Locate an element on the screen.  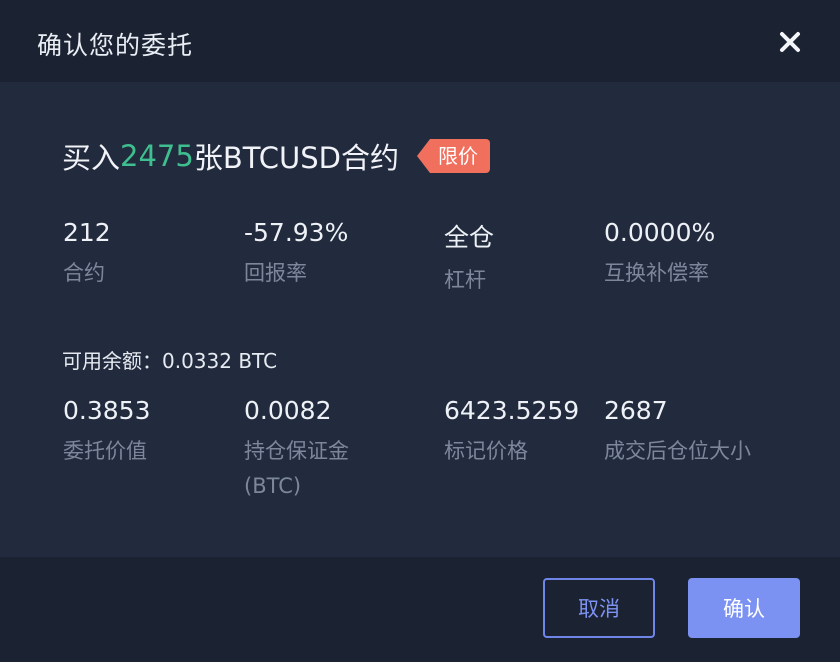
stat-order-value: 0.3853 委托价值 is located at coordinates (106, 432).